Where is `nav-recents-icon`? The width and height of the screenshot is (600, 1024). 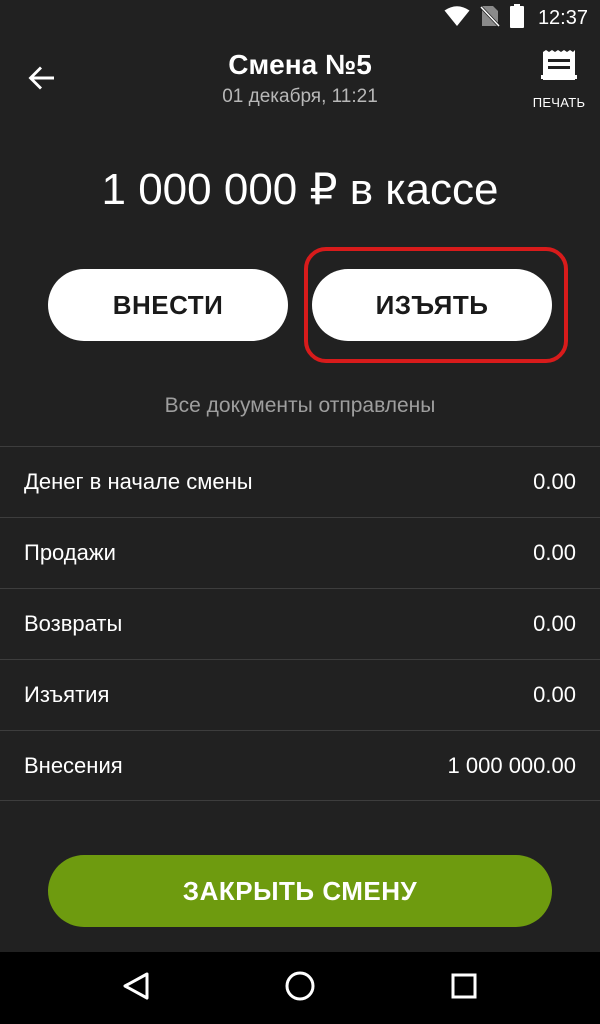 nav-recents-icon is located at coordinates (464, 988).